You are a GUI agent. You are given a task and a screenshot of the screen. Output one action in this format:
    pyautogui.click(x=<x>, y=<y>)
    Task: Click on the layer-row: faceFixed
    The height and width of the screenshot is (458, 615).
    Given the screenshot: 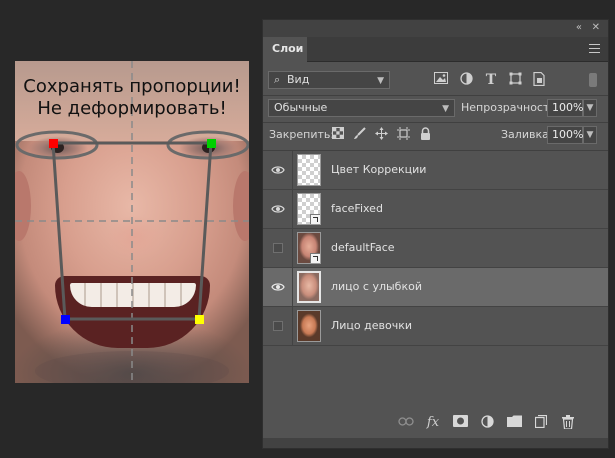 What is the action you would take?
    pyautogui.click(x=435, y=209)
    